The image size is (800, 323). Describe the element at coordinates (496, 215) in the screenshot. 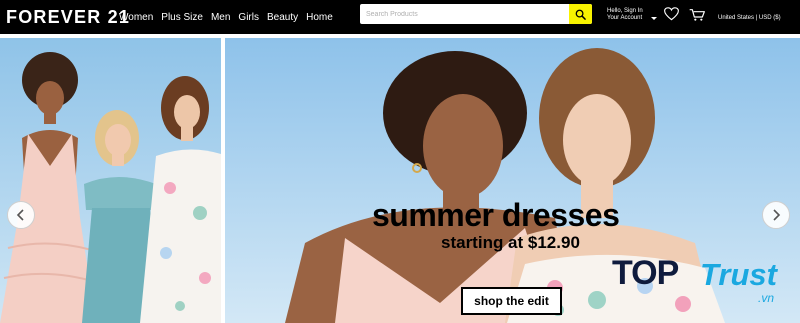

I see `hero-headline: summer dresses` at that location.